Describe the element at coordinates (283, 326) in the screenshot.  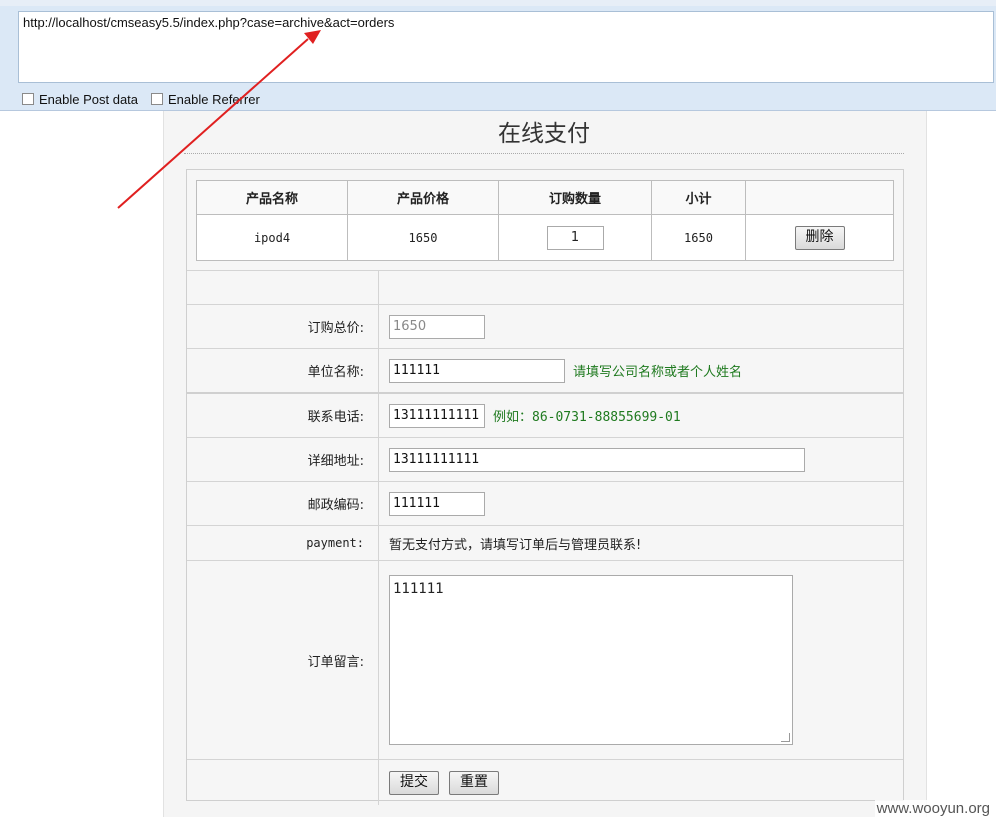
I see `total-label: 订购总价:` at that location.